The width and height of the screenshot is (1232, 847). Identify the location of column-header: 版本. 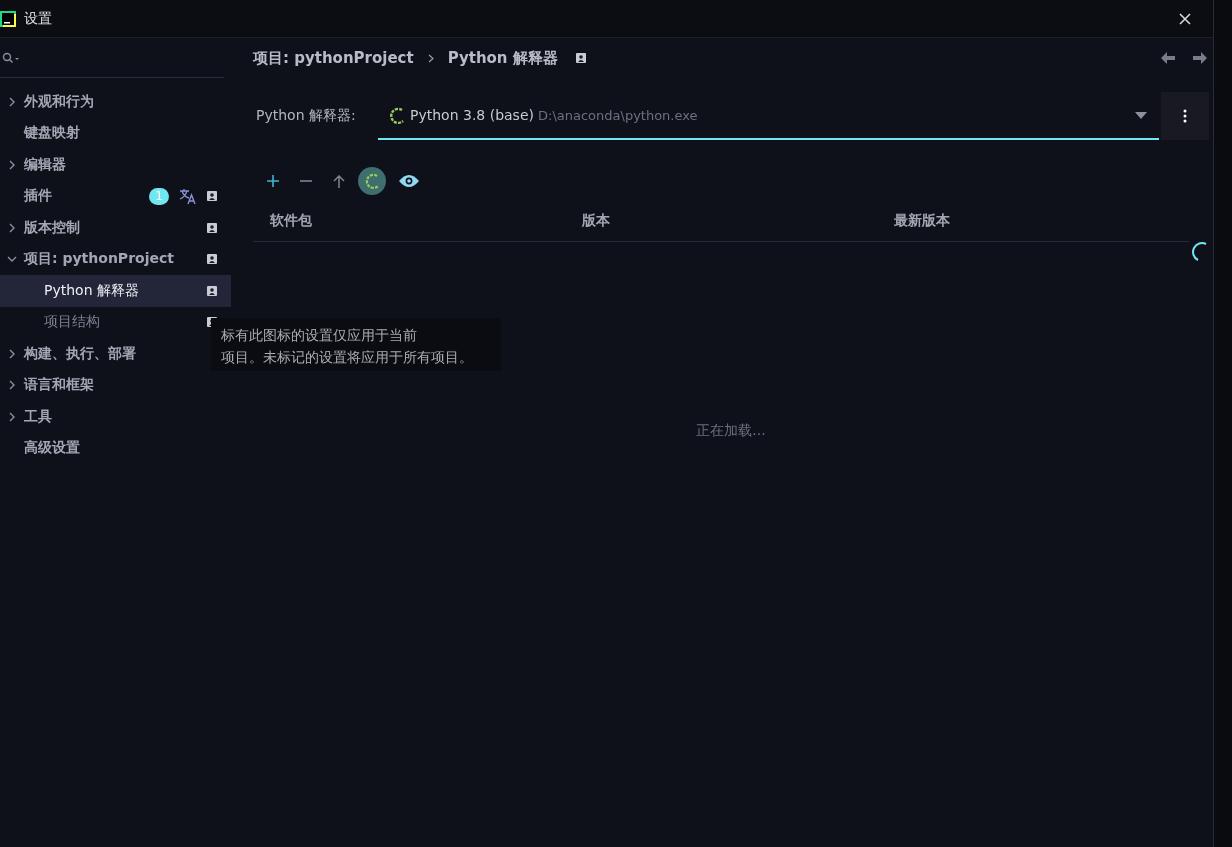
(721, 221).